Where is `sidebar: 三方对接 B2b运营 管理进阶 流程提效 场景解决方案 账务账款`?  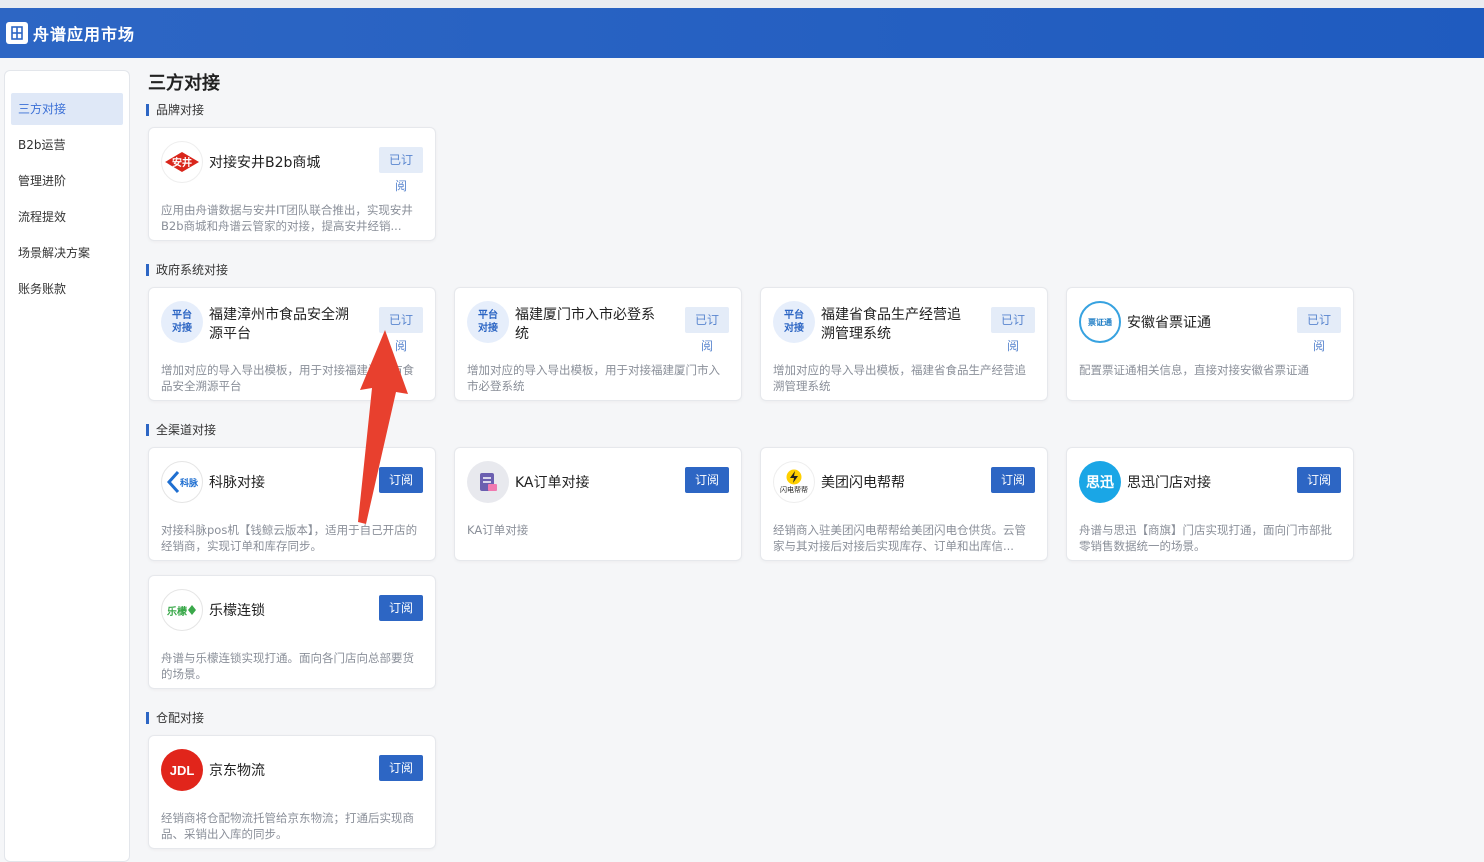 sidebar: 三方对接 B2b运营 管理进阶 流程提效 场景解决方案 账务账款 is located at coordinates (67, 466).